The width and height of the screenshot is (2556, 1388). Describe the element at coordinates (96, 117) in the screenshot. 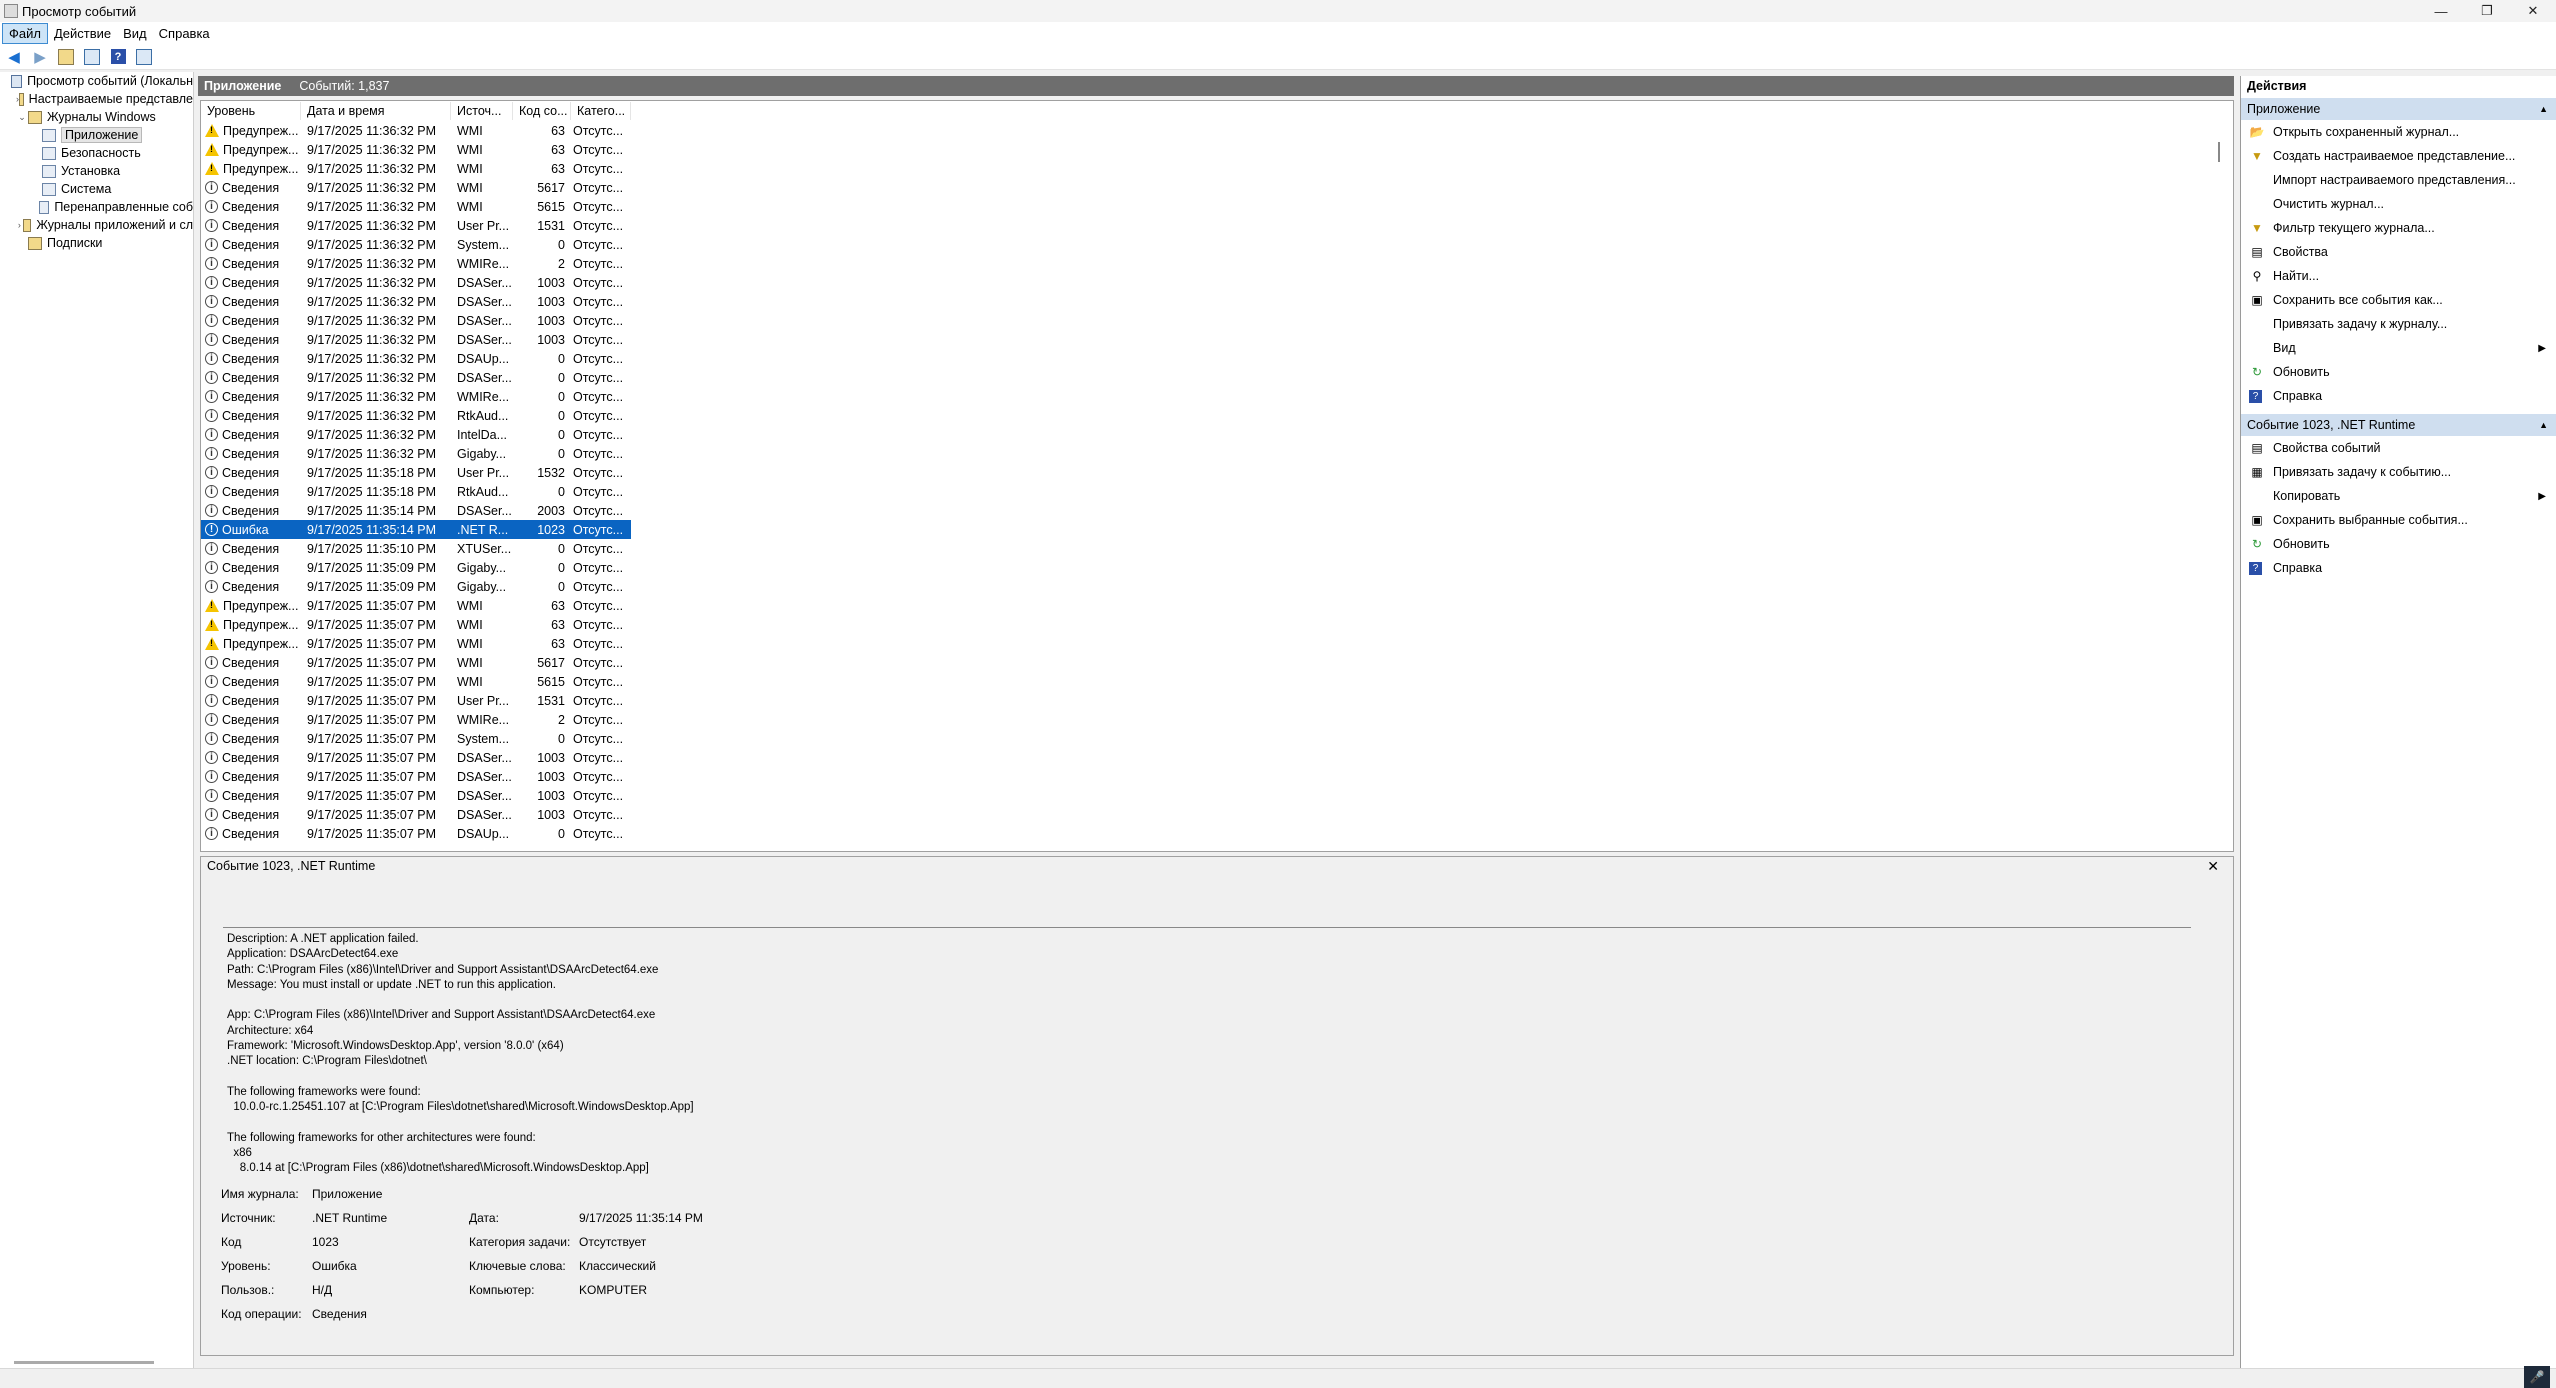

I see `tree-node: ⌄ Журналы Windows` at that location.